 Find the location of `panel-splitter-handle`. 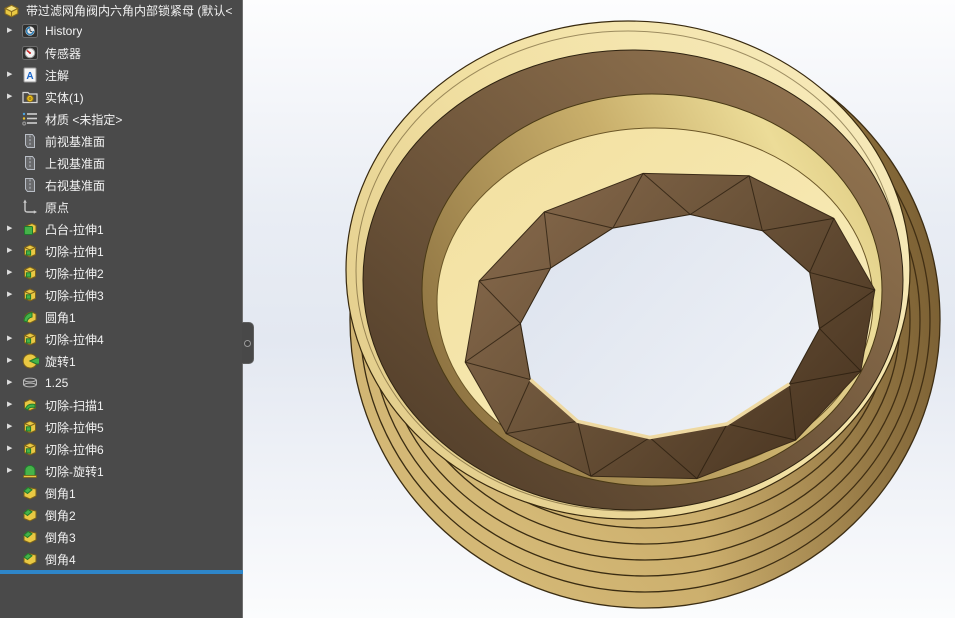

panel-splitter-handle is located at coordinates (248, 343).